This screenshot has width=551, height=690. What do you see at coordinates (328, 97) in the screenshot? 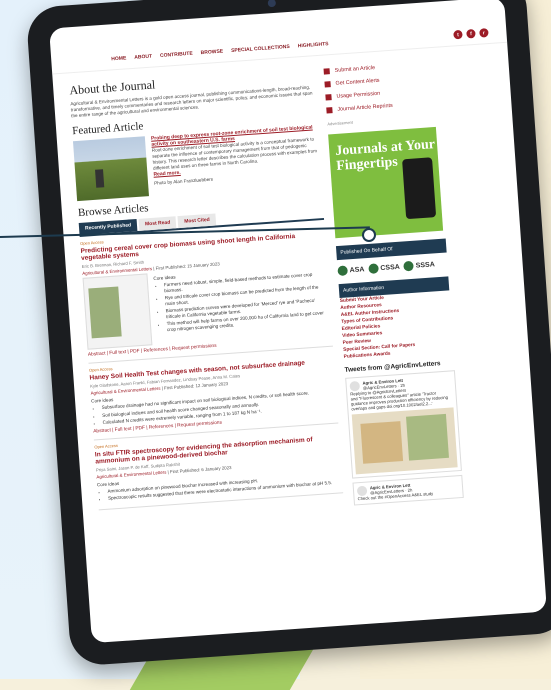
I see `question-icon` at bounding box center [328, 97].